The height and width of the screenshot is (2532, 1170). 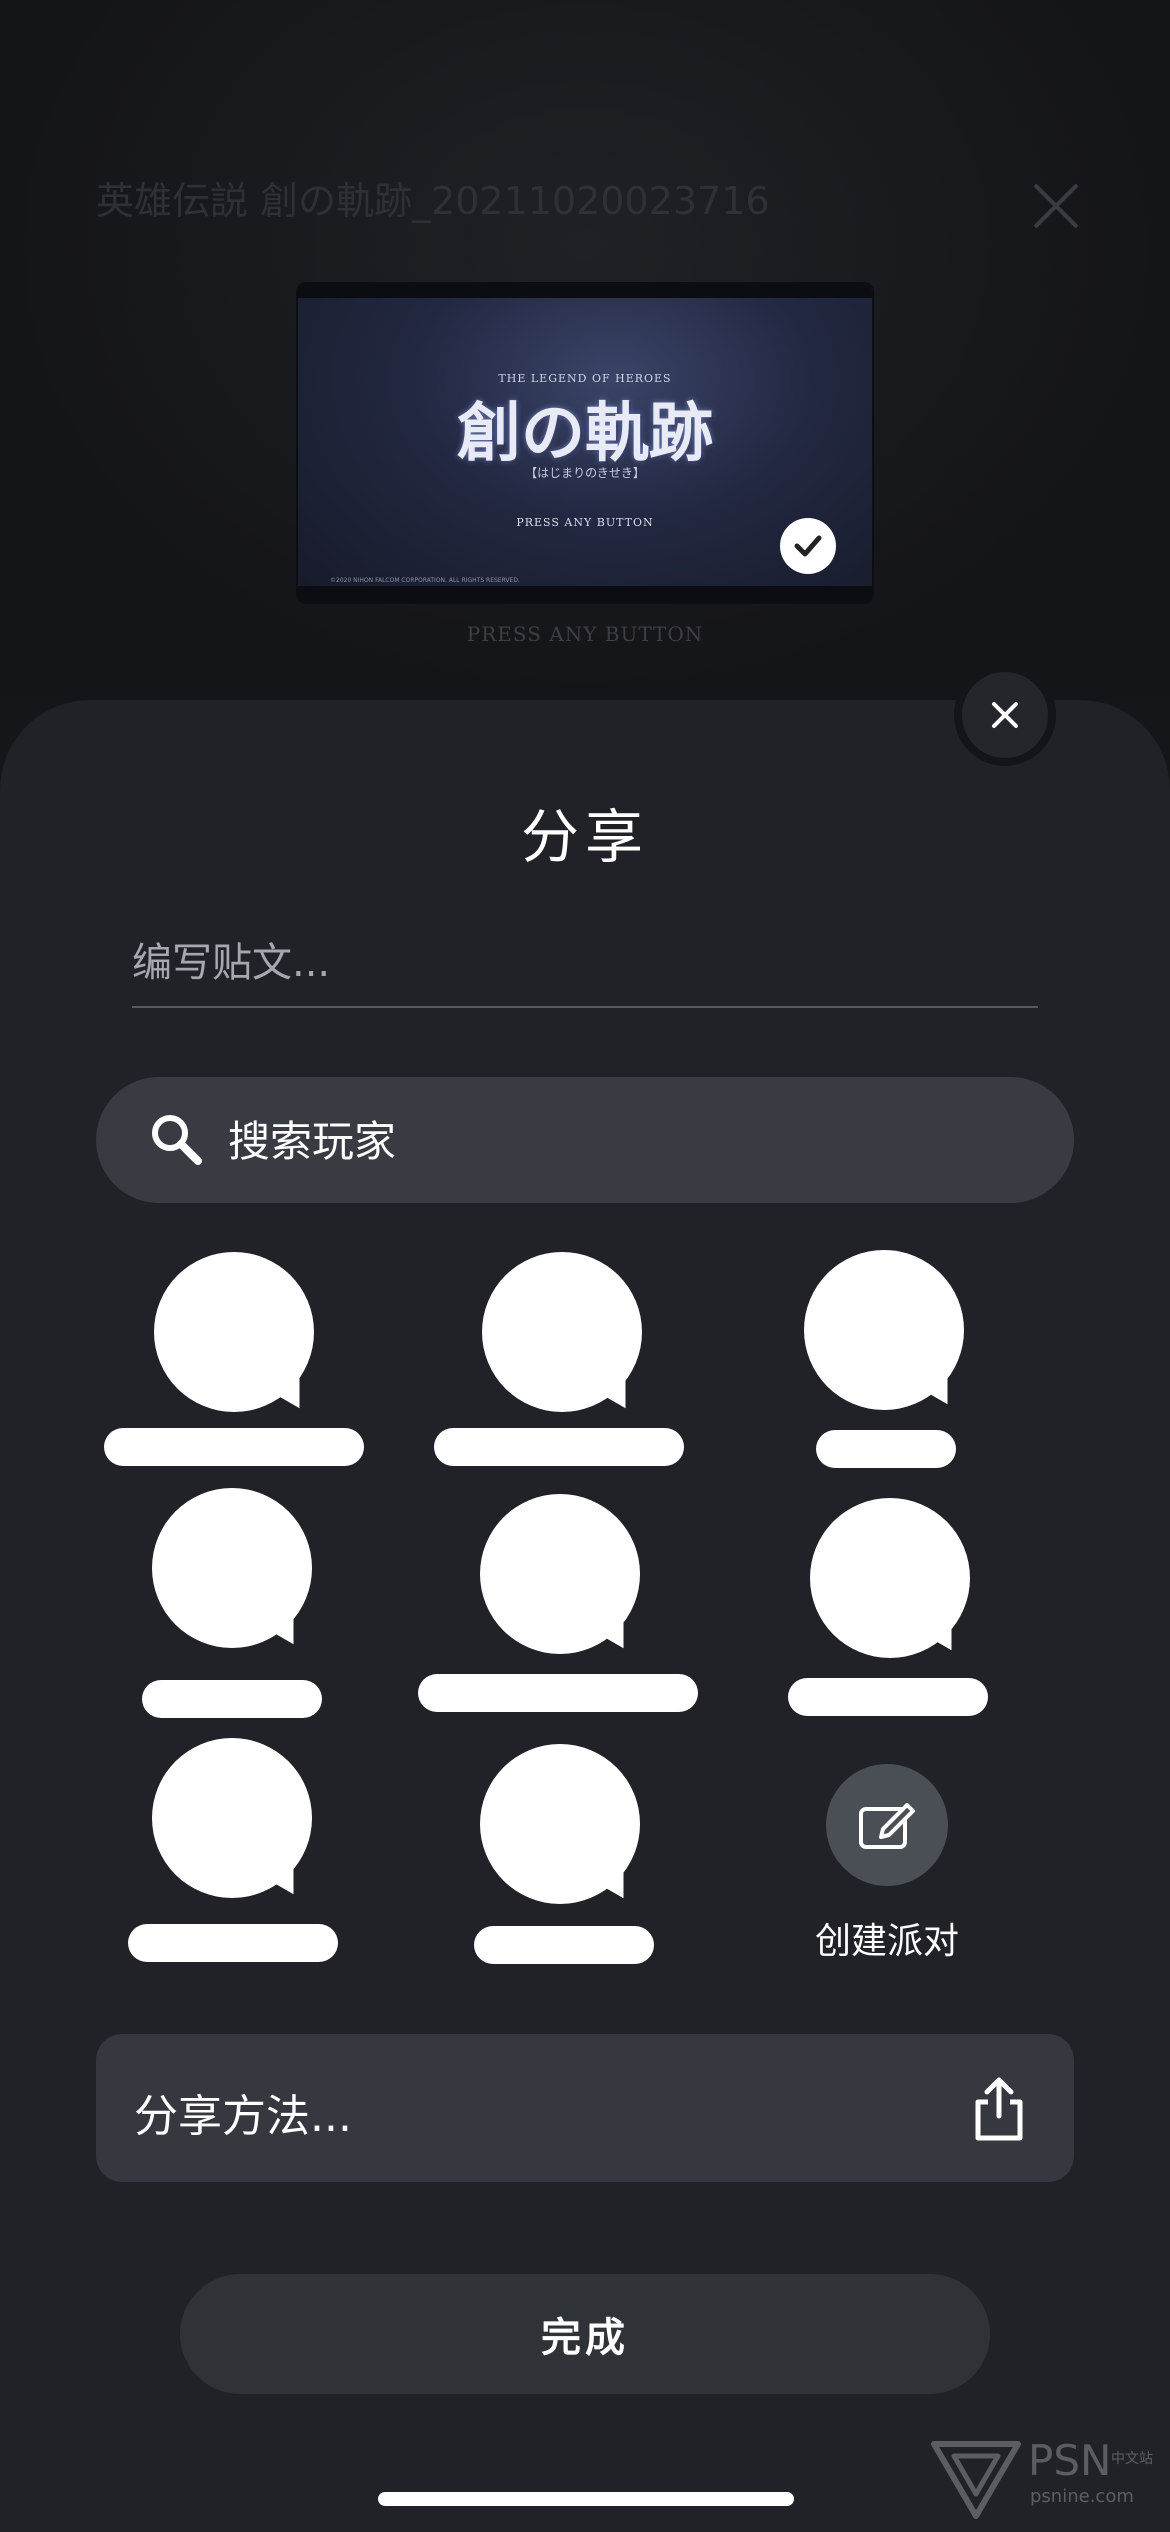 What do you see at coordinates (584, 837) in the screenshot?
I see `sheet-title: 分享` at bounding box center [584, 837].